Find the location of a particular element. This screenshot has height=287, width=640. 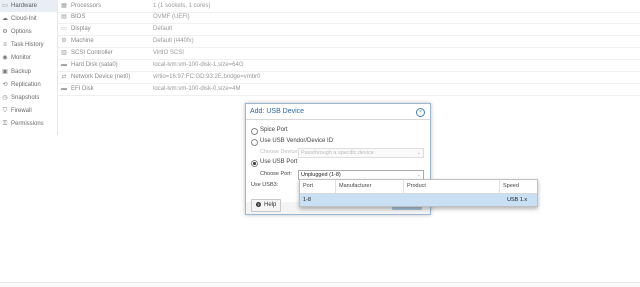

use-usb-port-label: Use USB Port is located at coordinates (278, 162).